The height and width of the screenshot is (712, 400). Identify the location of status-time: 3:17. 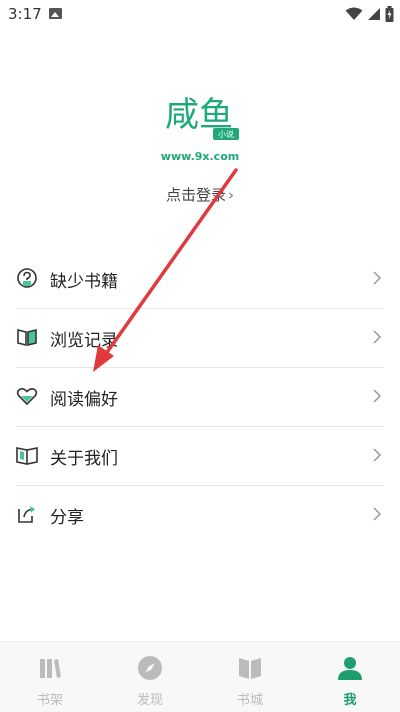
(25, 14).